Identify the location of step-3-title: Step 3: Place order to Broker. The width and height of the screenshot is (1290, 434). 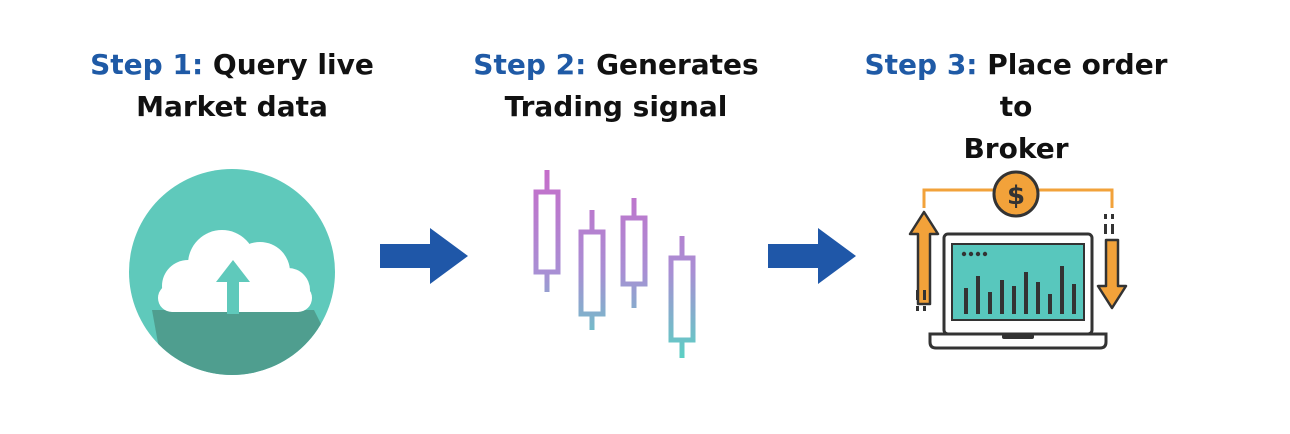
(1016, 107).